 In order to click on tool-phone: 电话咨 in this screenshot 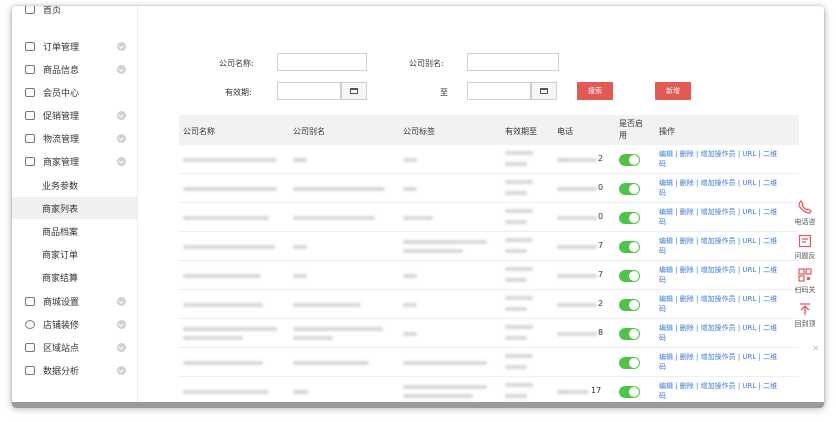, I will do `click(805, 213)`.